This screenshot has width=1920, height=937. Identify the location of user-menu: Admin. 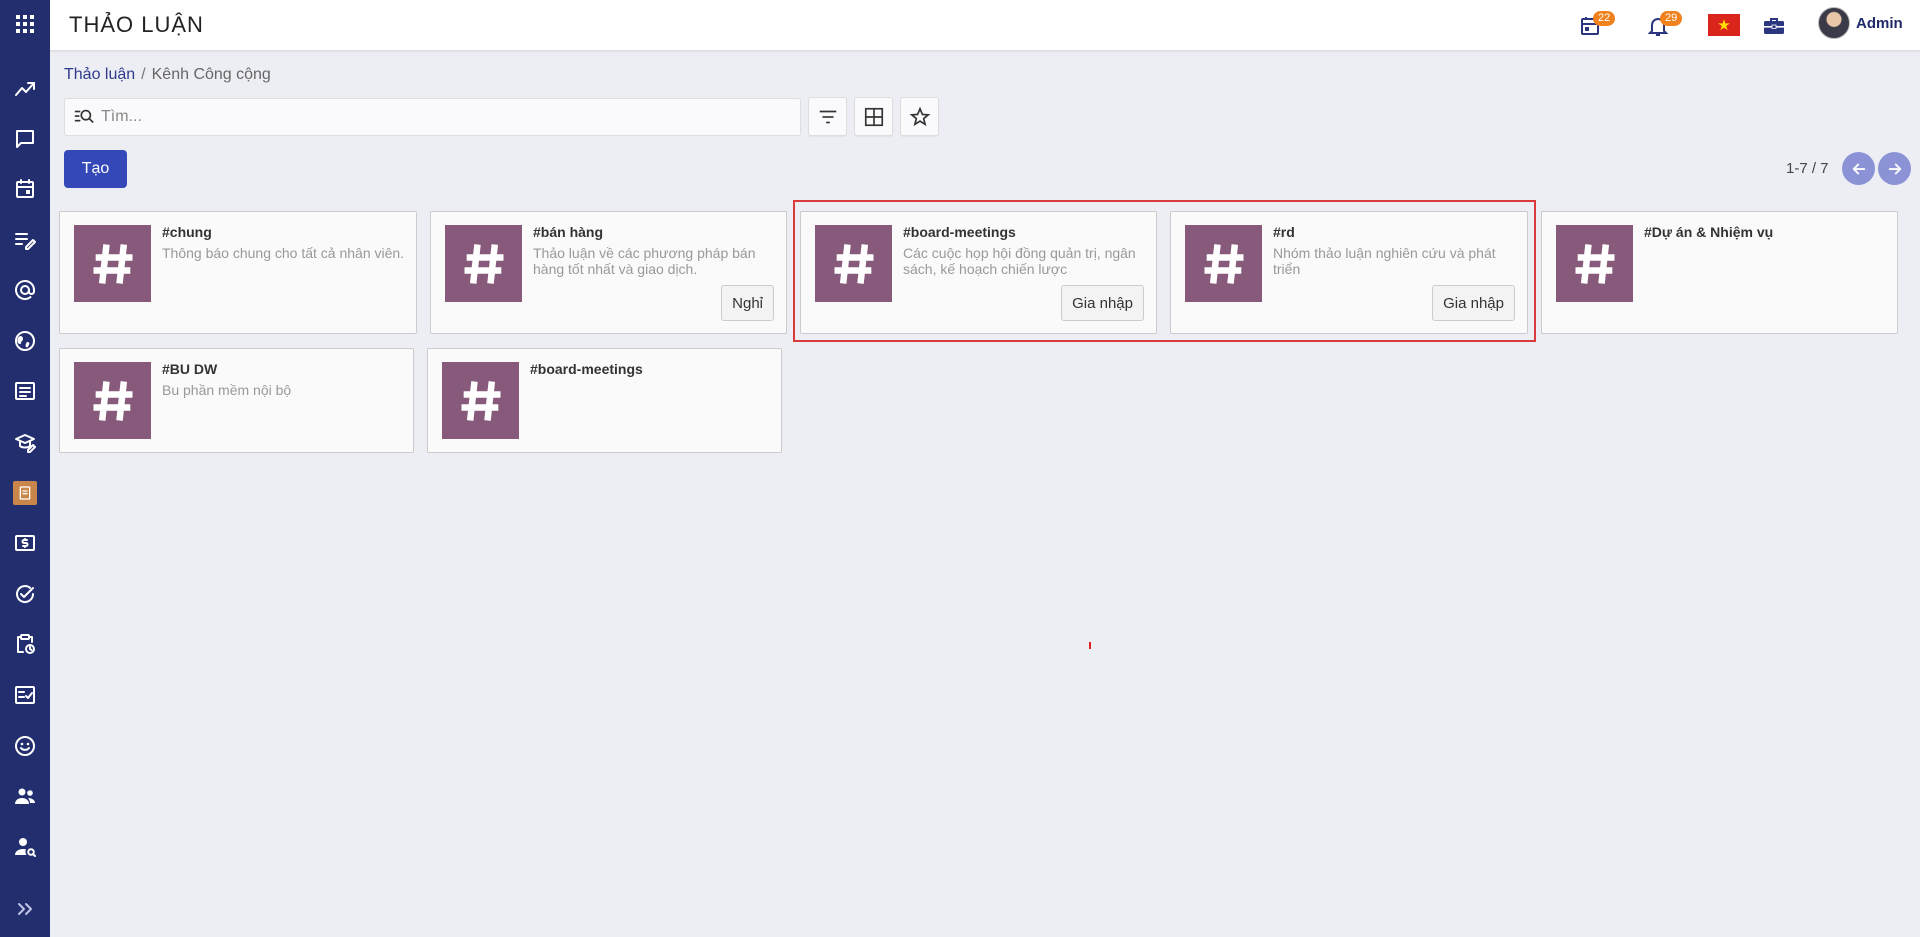
(1860, 23).